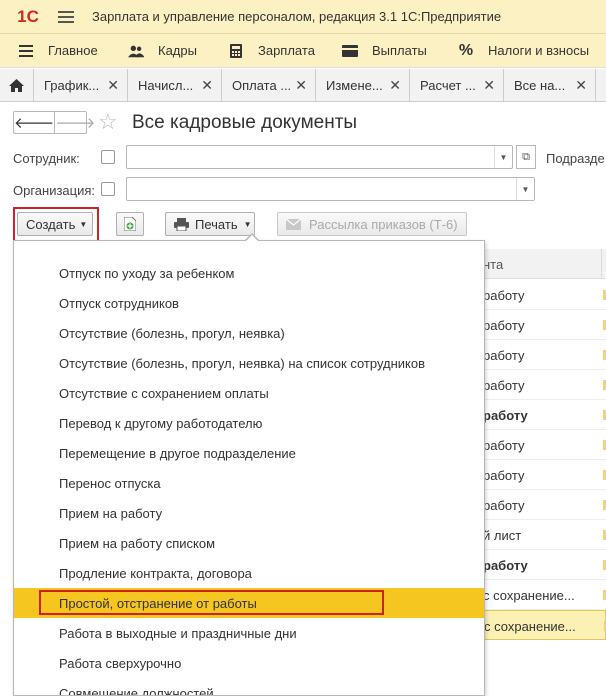 The height and width of the screenshot is (696, 606). I want to click on tab-calculation: Расчет ... ✕, so click(457, 85).